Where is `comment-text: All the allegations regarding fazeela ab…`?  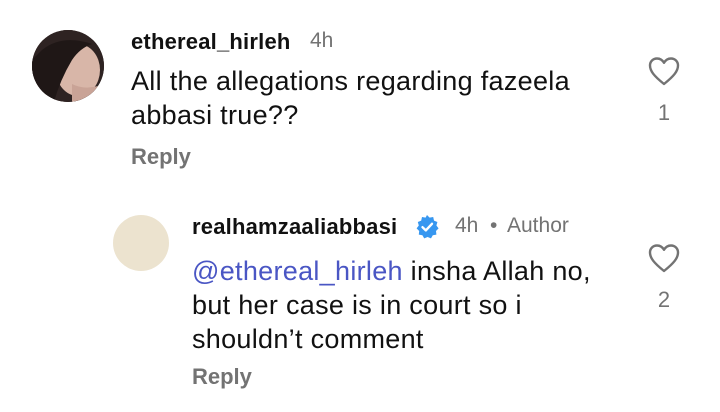
comment-text: All the allegations regarding fazeela ab… is located at coordinates (350, 98).